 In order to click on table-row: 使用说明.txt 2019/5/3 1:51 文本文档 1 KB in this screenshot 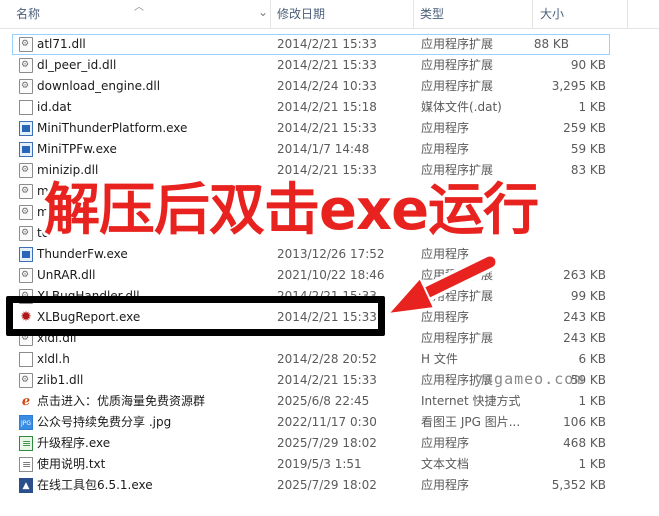, I will do `click(329, 464)`.